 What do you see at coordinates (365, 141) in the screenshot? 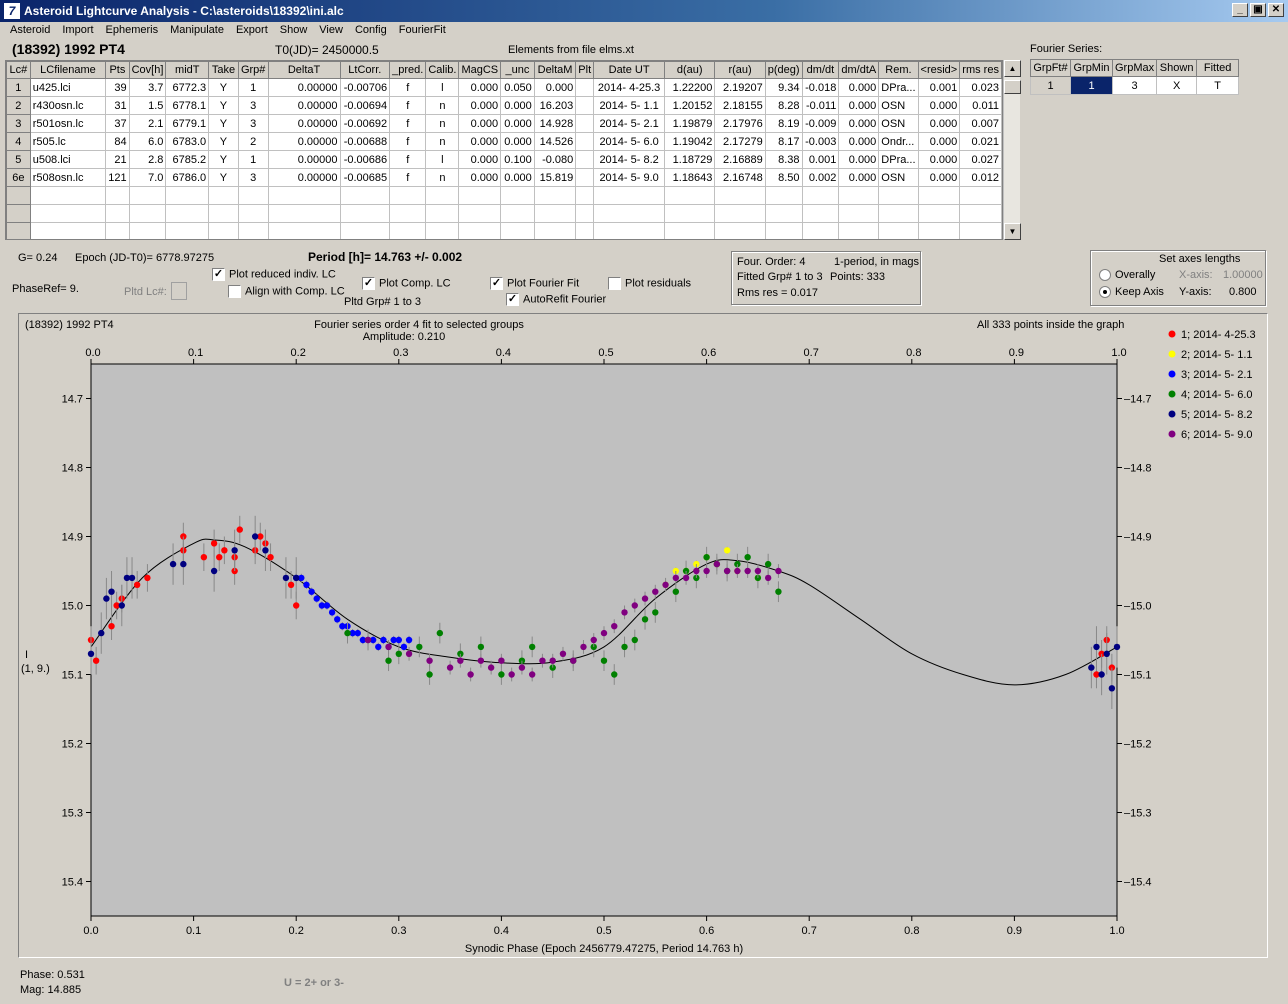
I see `lc-cell: -0.00688` at bounding box center [365, 141].